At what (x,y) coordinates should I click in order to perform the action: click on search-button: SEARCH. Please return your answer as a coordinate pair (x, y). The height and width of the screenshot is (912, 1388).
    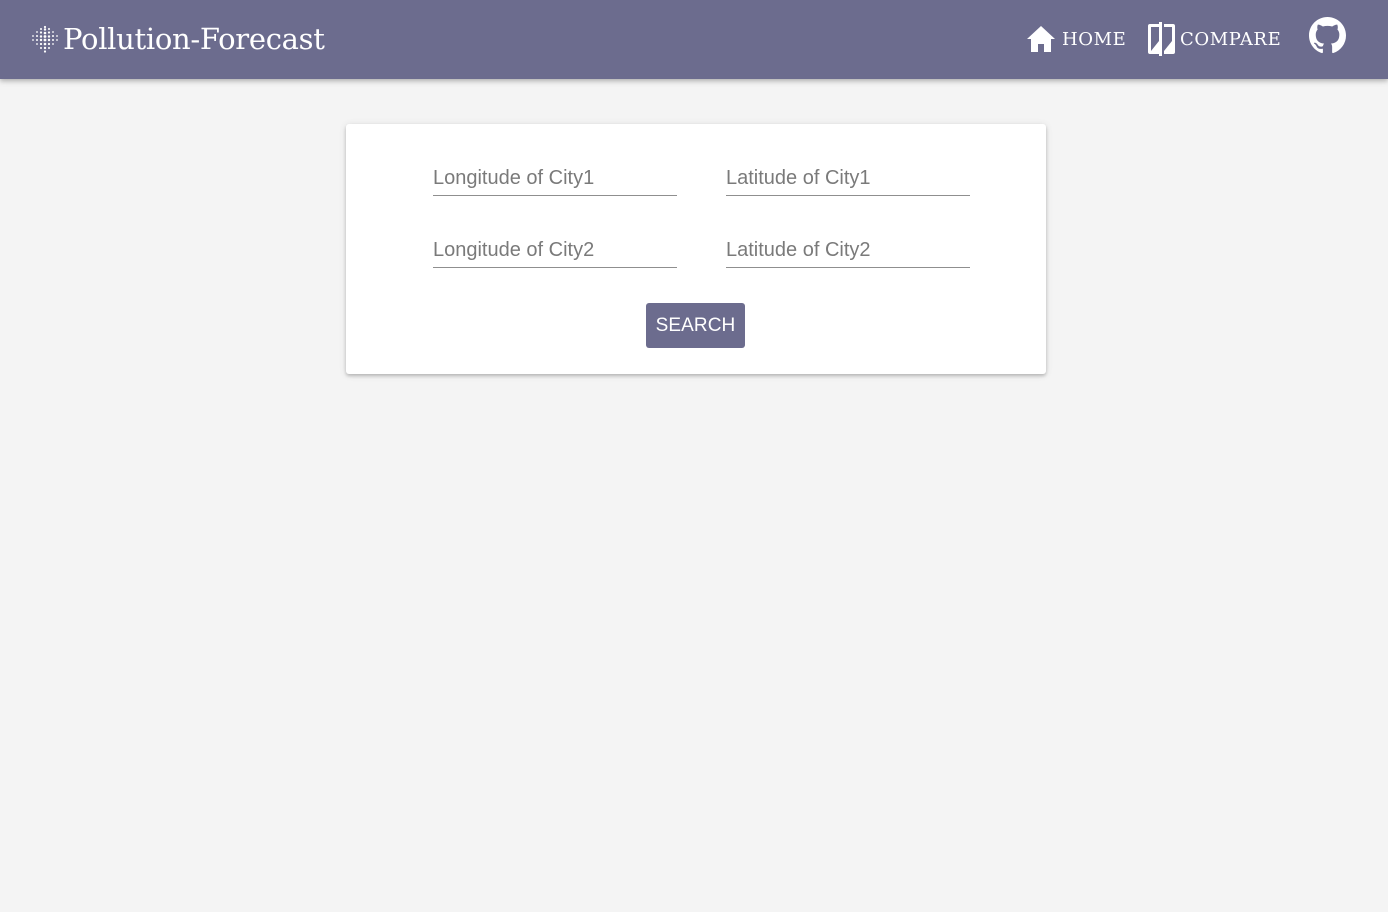
    Looking at the image, I should click on (695, 325).